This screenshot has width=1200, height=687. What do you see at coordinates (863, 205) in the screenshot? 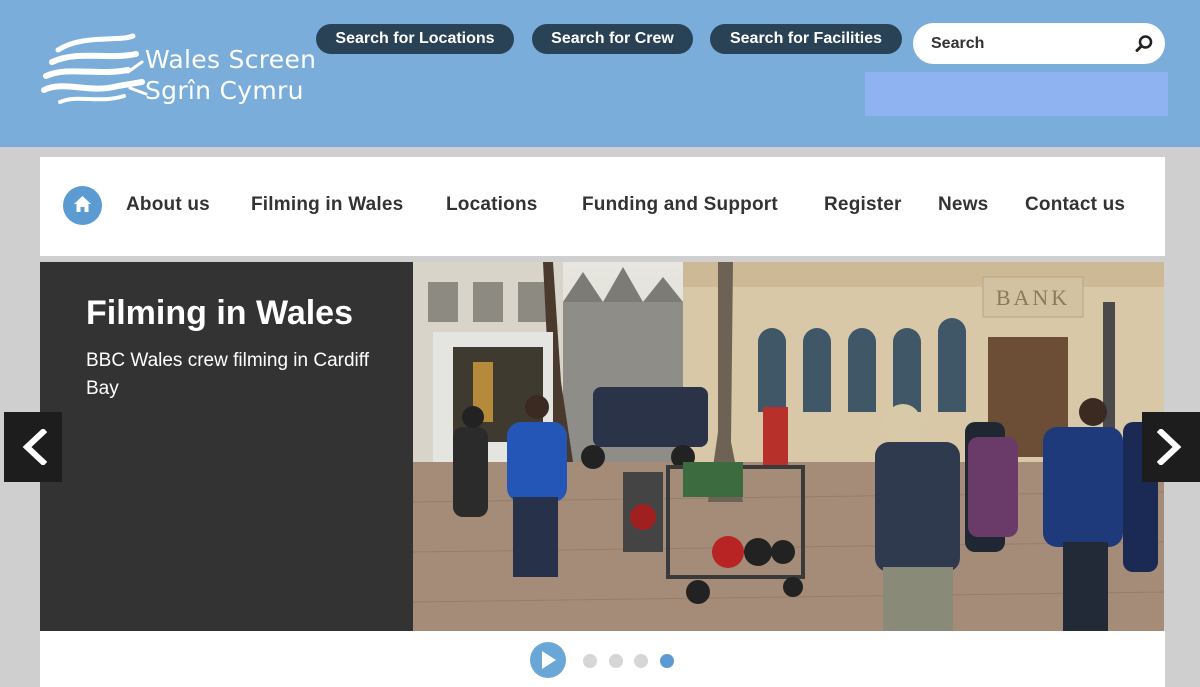
I see `nav-register: Register` at bounding box center [863, 205].